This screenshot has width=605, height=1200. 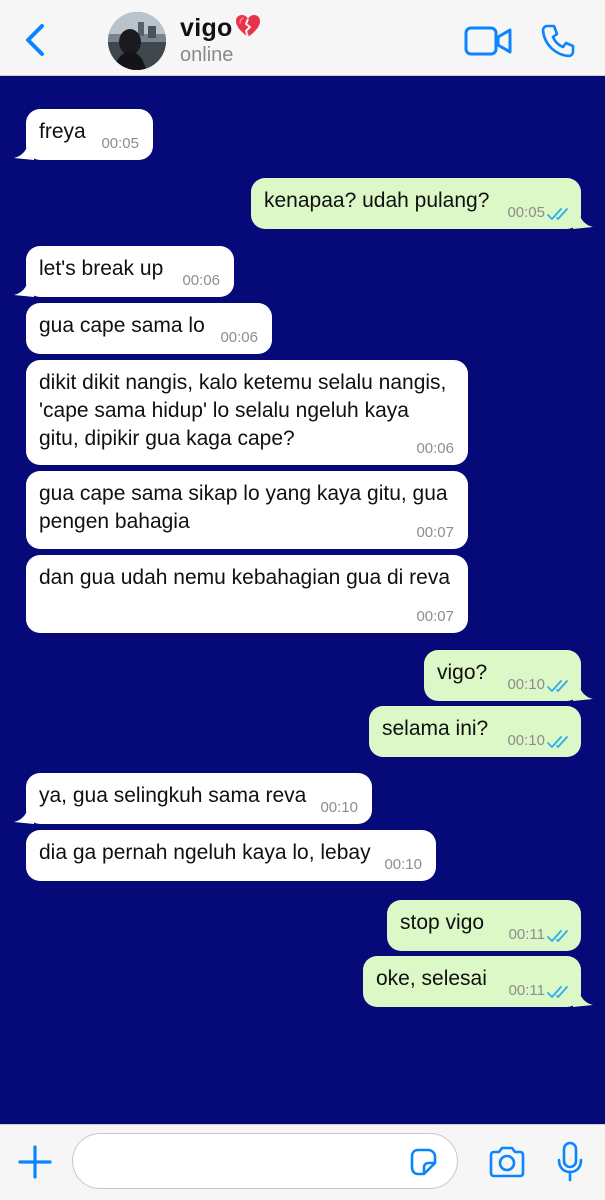 What do you see at coordinates (423, 1162) in the screenshot?
I see `sticker-icon` at bounding box center [423, 1162].